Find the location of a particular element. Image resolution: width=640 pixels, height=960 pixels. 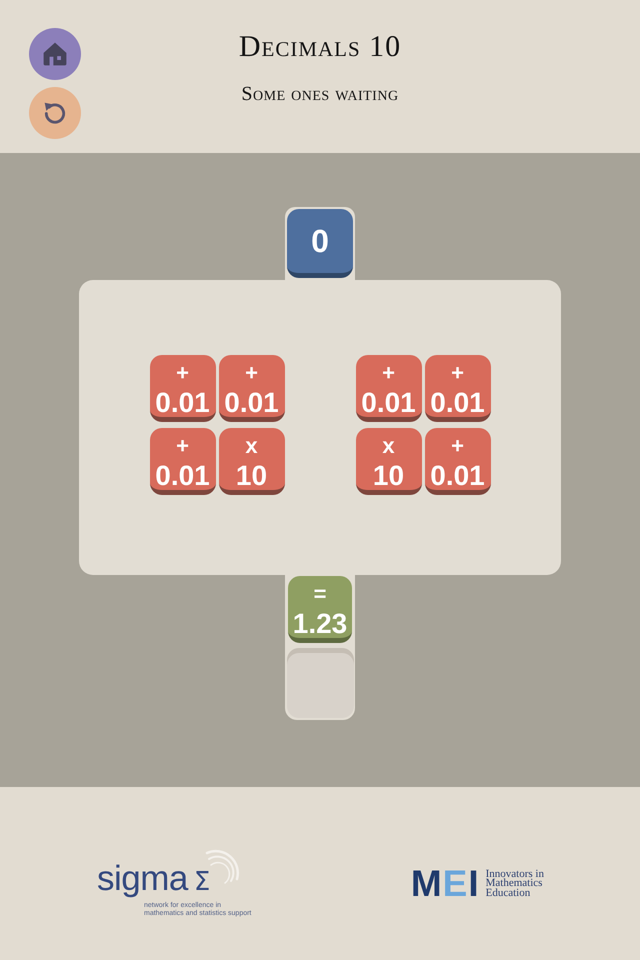

start-number-tile: 0 is located at coordinates (320, 243).